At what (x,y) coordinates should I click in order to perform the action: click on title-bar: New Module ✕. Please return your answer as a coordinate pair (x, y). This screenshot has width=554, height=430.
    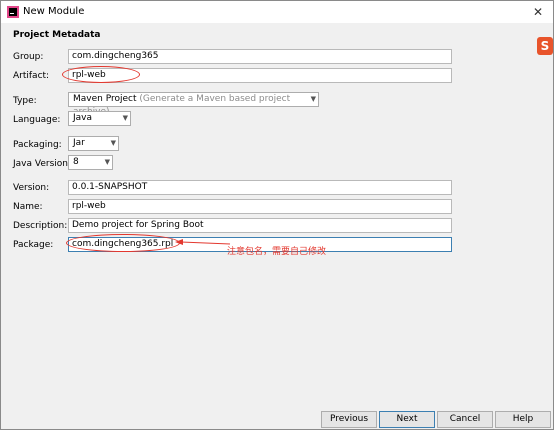
    Looking at the image, I should click on (277, 12).